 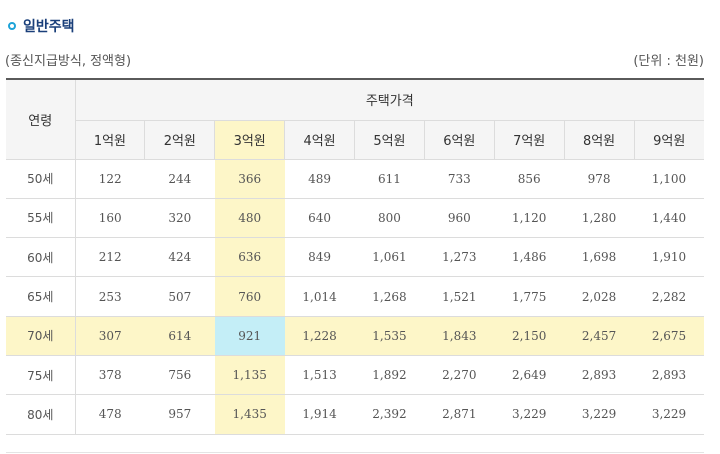 I want to click on divider, so click(x=355, y=452).